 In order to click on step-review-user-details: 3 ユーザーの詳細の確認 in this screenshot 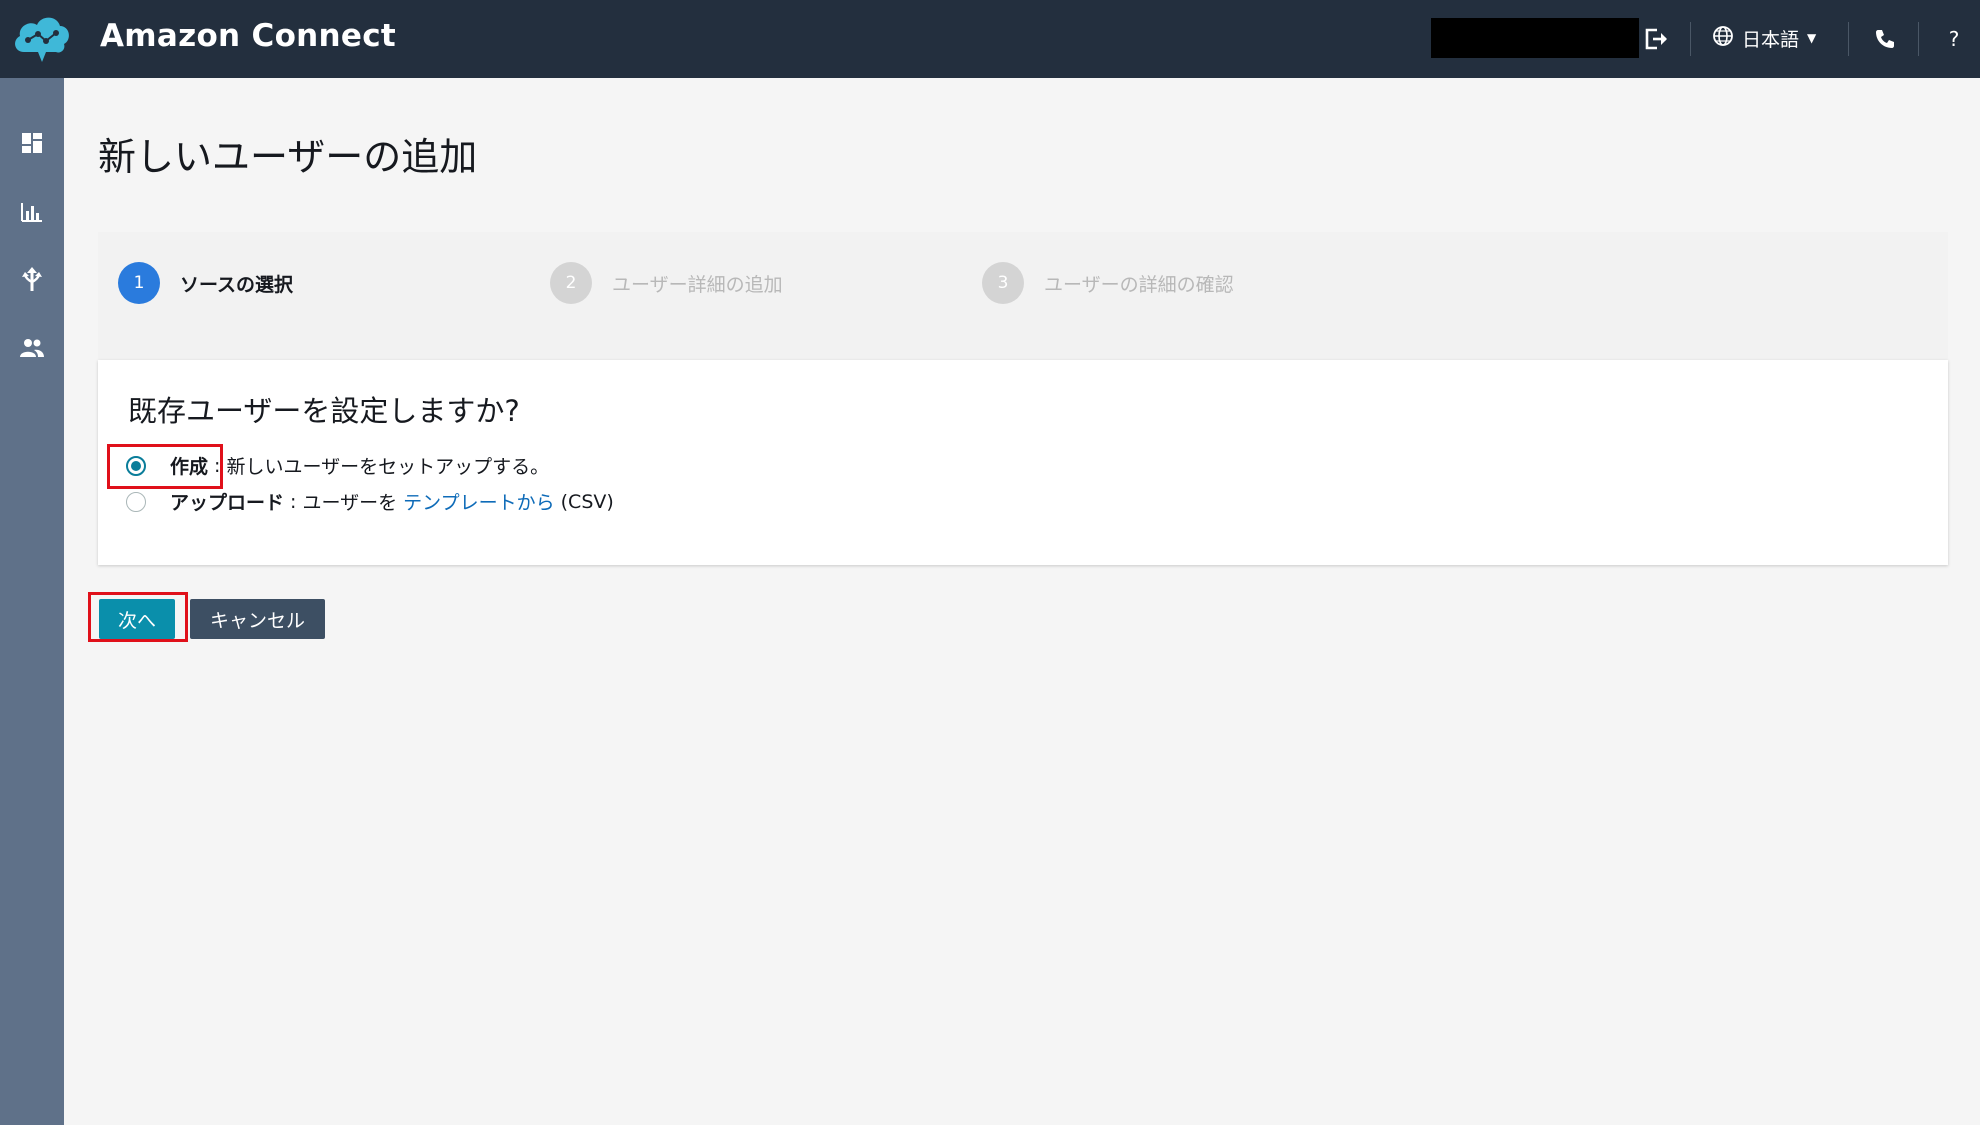, I will do `click(1108, 283)`.